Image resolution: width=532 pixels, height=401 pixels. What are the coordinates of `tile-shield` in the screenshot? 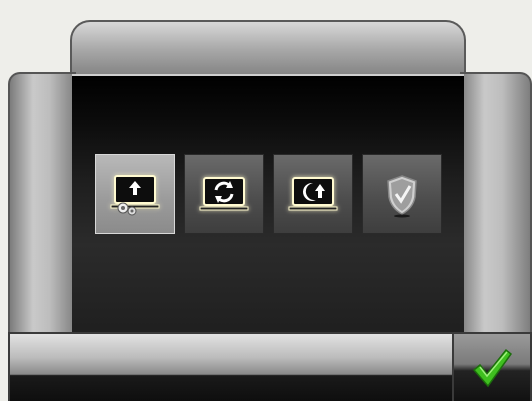 It's located at (402, 194).